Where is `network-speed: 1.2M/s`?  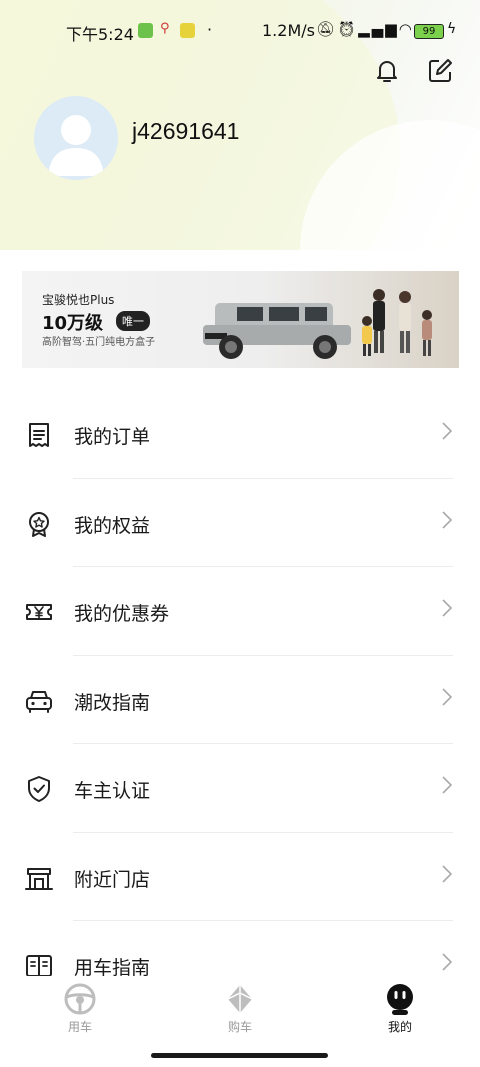
network-speed: 1.2M/s is located at coordinates (288, 30).